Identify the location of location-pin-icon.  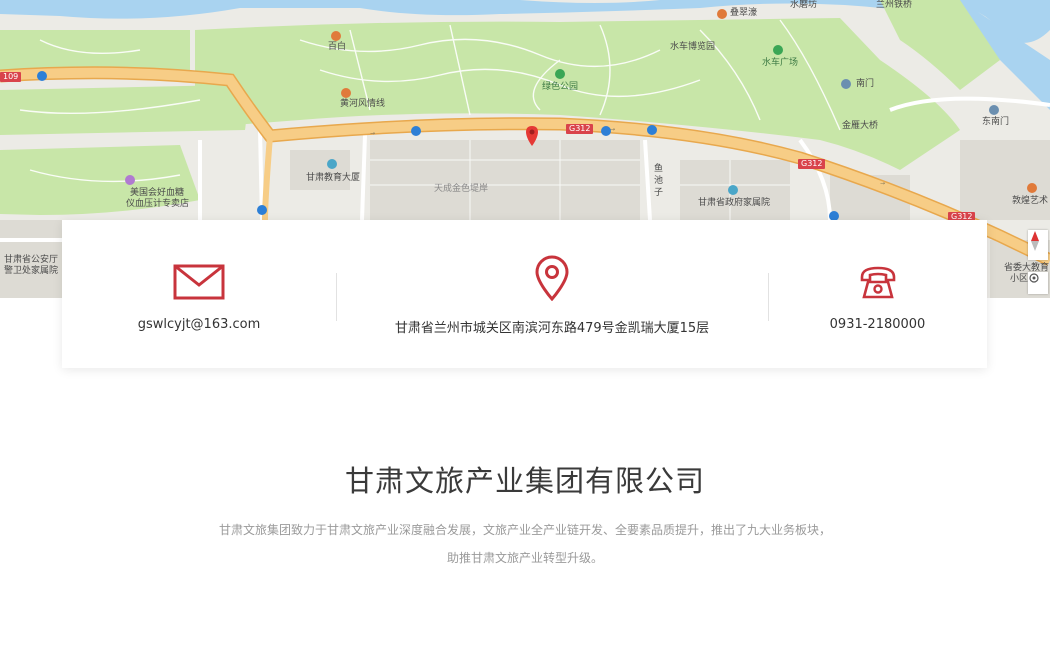
(552, 278).